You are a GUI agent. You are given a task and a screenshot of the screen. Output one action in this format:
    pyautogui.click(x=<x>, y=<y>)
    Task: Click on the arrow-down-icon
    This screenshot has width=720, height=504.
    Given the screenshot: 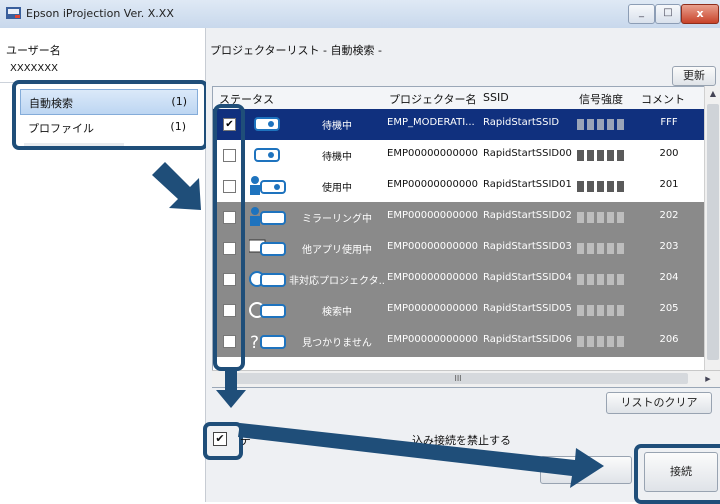 What is the action you would take?
    pyautogui.click(x=231, y=389)
    